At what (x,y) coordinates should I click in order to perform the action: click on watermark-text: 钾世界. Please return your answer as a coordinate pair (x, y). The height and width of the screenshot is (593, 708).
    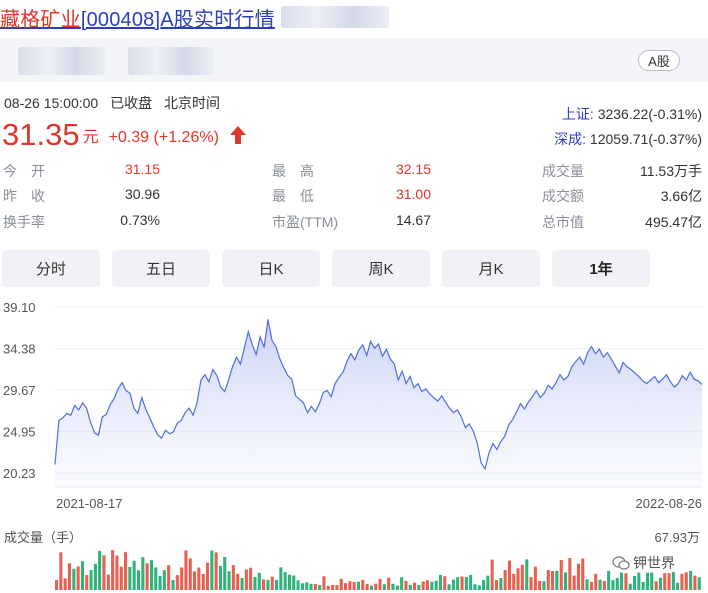
    Looking at the image, I should click on (654, 563).